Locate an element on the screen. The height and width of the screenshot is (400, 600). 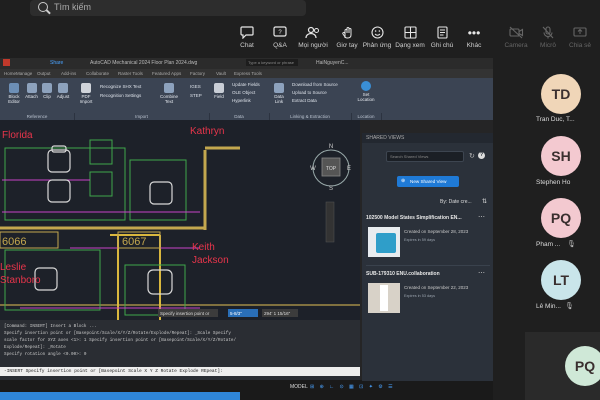
ribbon-tab: Output is located at coordinates (44, 73).